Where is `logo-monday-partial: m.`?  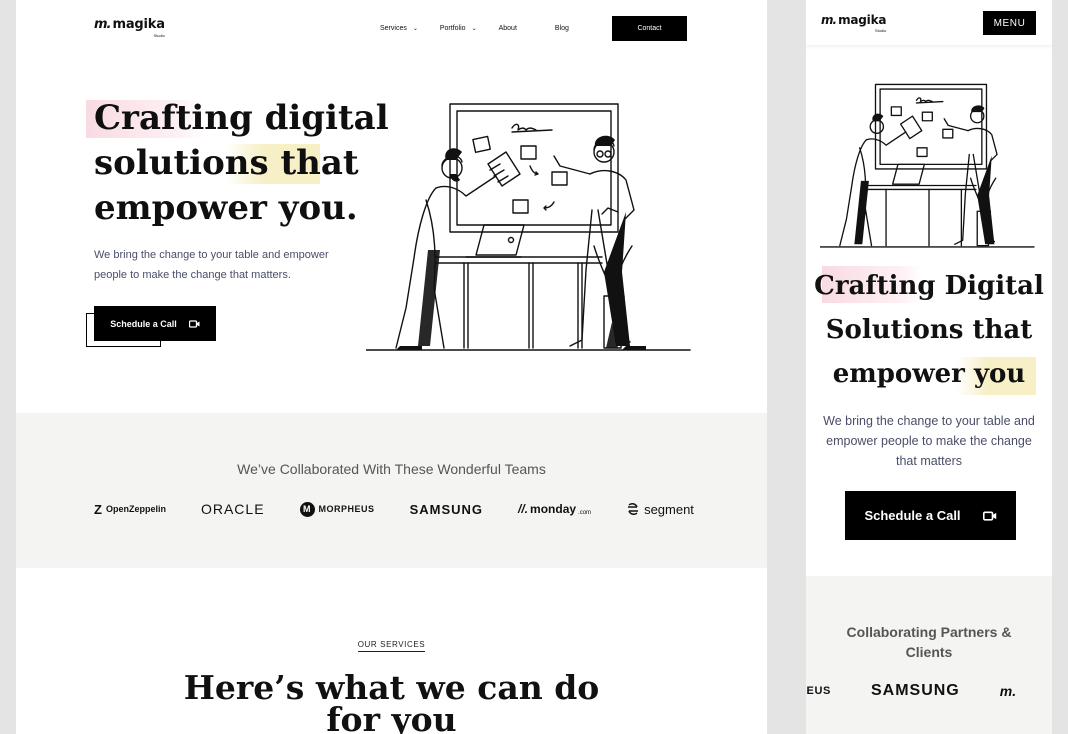 logo-monday-partial: m. is located at coordinates (1008, 691).